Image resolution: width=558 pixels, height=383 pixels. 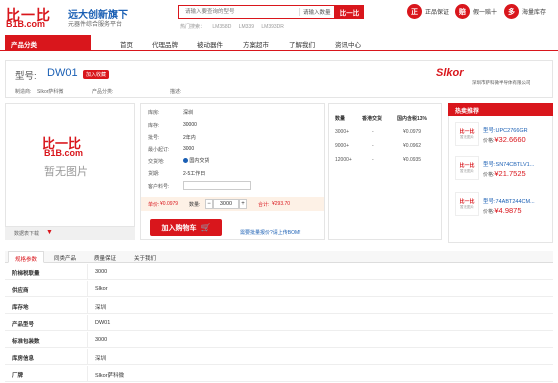 What do you see at coordinates (105, 257) in the screenshot?
I see `tab-quality: 质量保证` at bounding box center [105, 257].